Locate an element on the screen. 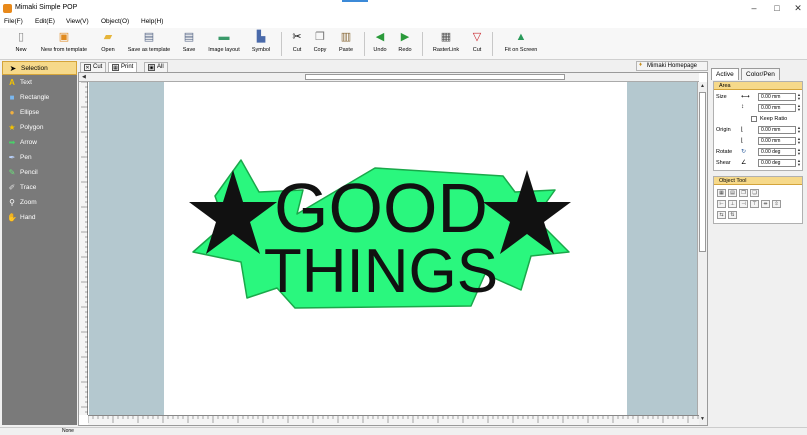 The image size is (807, 435). scroll-down-icon: ▼ is located at coordinates (702, 419).